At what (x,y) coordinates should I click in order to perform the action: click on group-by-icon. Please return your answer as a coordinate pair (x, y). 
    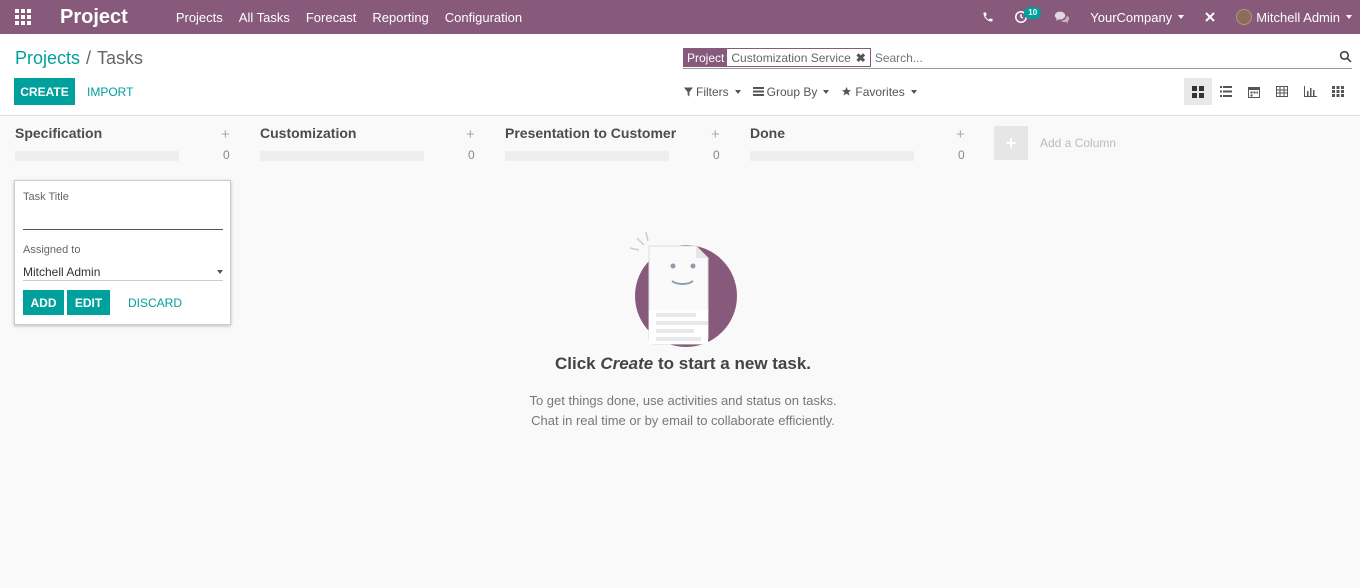
    Looking at the image, I should click on (758, 91).